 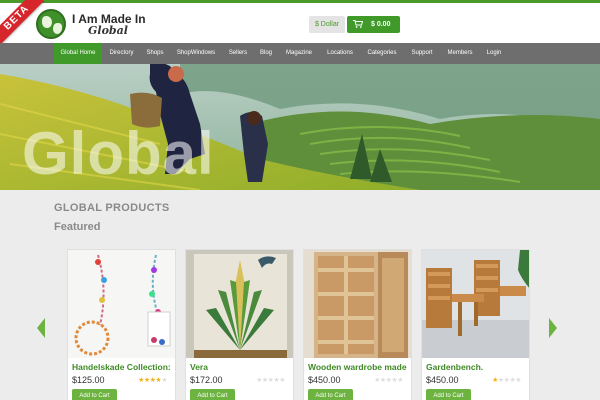 What do you see at coordinates (382, 53) in the screenshot?
I see `nav-item-categories: Categories` at bounding box center [382, 53].